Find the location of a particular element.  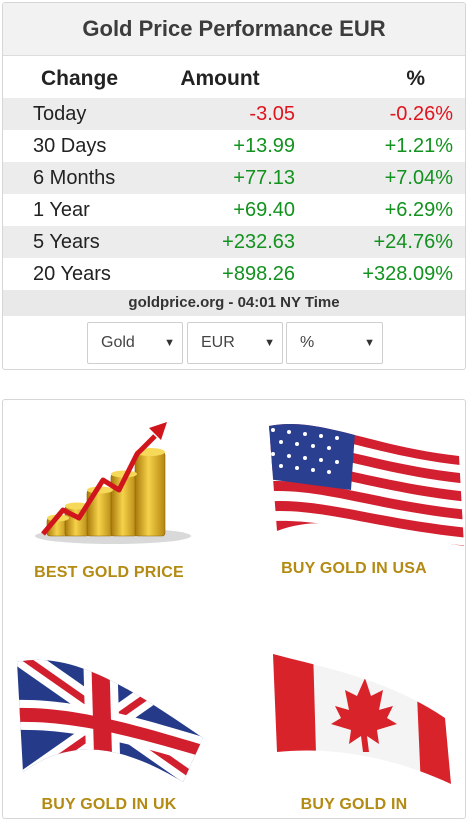

row-percent: +1.21% is located at coordinates (418, 145).